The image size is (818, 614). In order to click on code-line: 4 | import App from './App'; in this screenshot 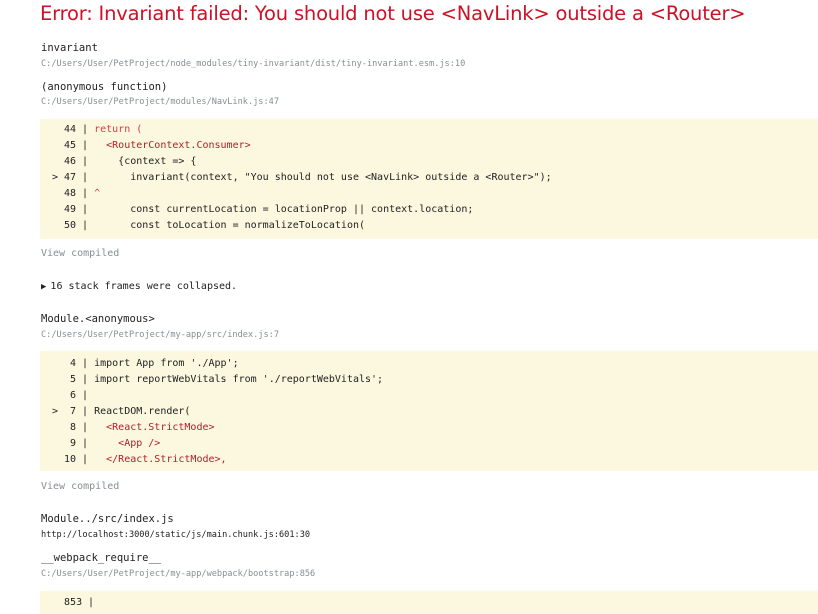, I will do `click(154, 363)`.